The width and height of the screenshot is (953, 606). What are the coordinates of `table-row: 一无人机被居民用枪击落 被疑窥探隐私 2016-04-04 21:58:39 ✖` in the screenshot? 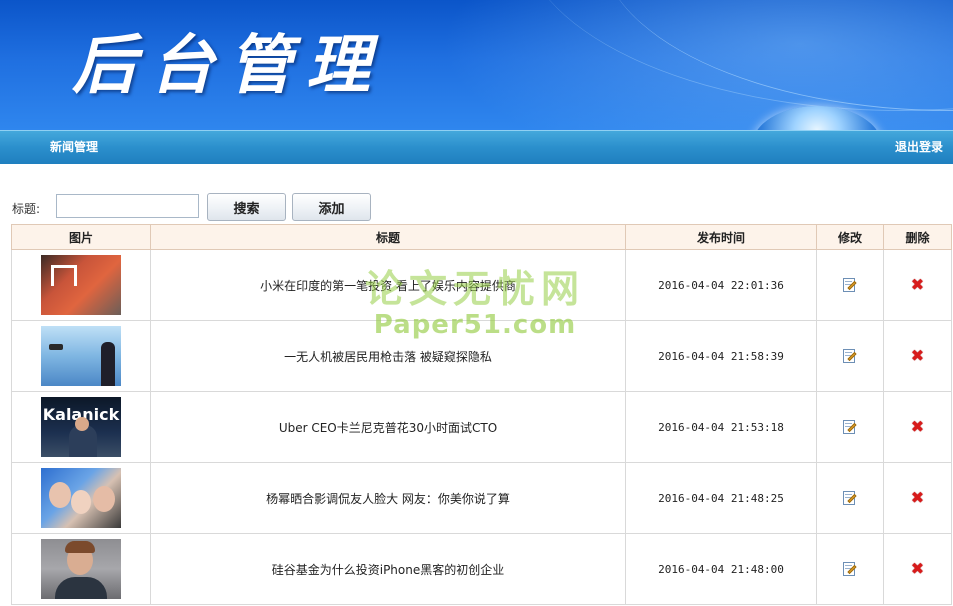 It's located at (481, 356).